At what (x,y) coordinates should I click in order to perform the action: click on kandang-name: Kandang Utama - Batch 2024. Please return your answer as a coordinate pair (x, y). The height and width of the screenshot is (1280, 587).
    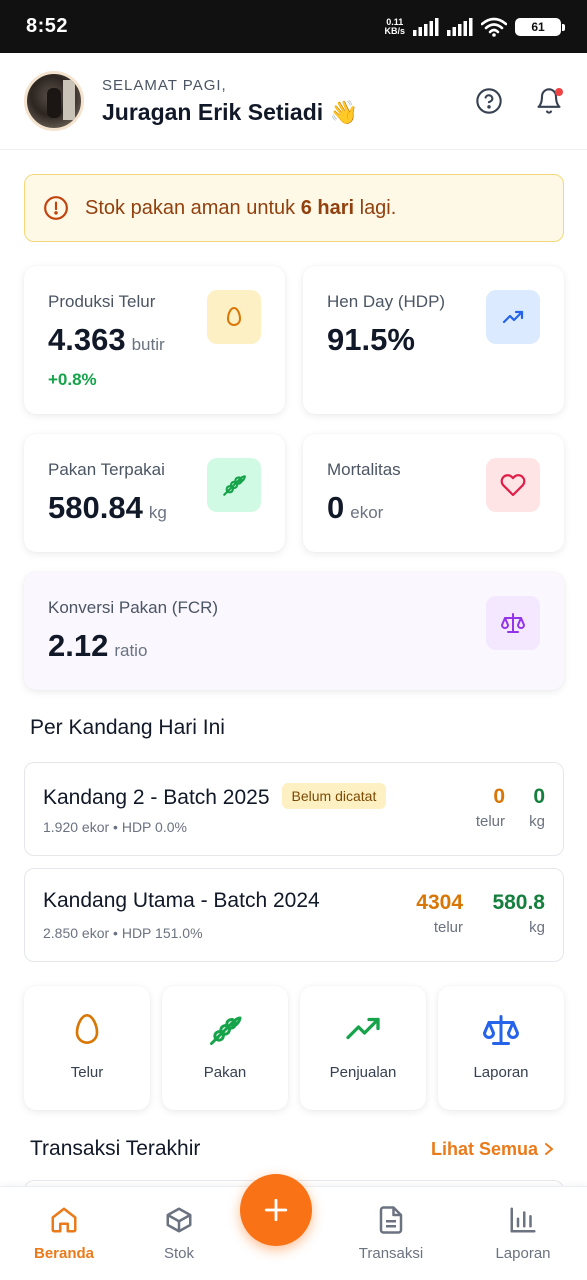
    Looking at the image, I should click on (181, 900).